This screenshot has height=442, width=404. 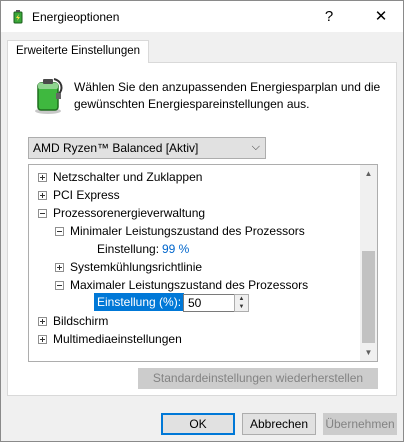 I want to click on power-plan-value: AMD Ryzen™ Balanced [Aktiv], so click(x=116, y=148).